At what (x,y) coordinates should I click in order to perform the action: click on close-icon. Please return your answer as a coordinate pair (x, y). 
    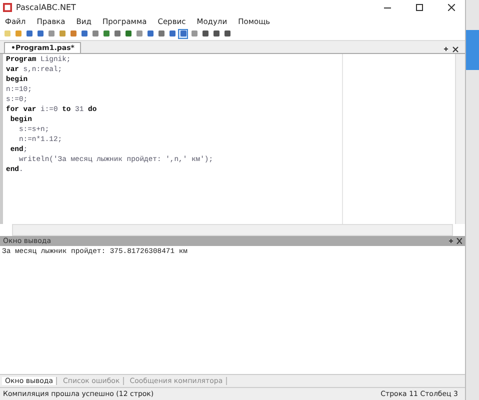
    Looking at the image, I should click on (451, 8).